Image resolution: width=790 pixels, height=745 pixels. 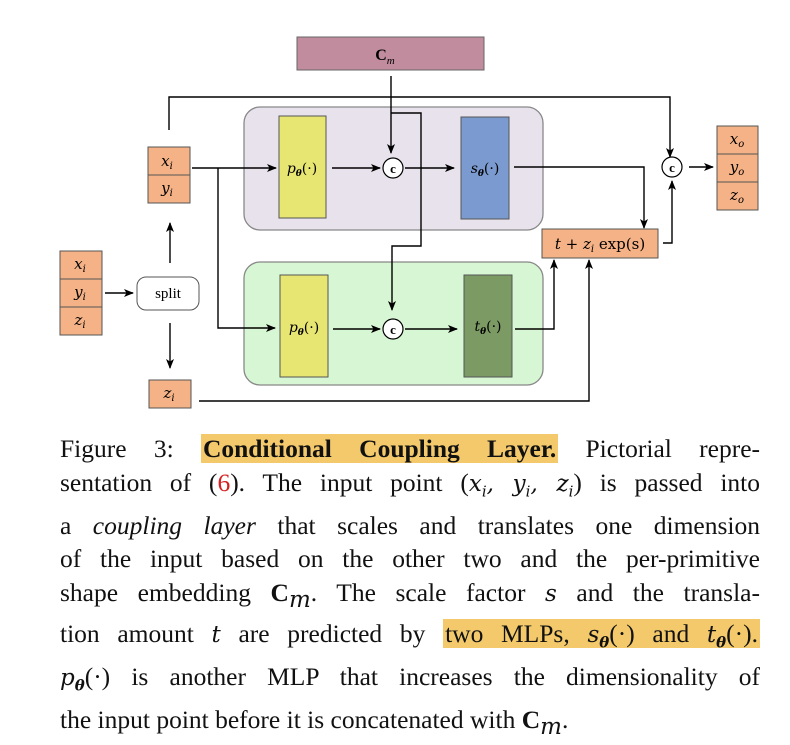 What do you see at coordinates (672, 167) in the screenshot?
I see `concat-label-output: c` at bounding box center [672, 167].